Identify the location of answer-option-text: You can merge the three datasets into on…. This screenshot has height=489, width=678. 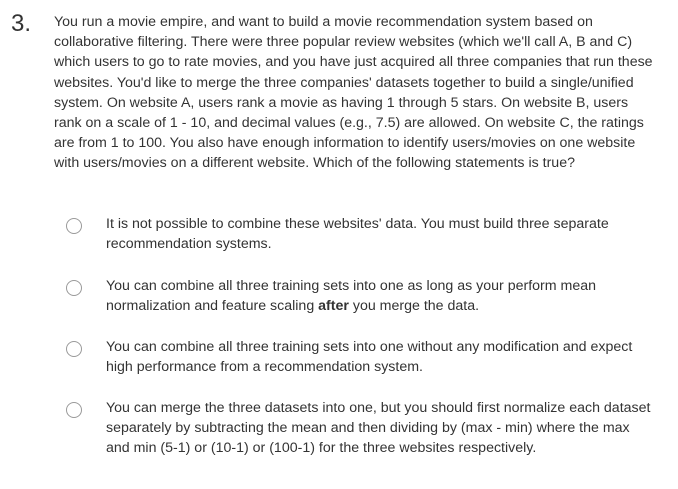
(378, 428).